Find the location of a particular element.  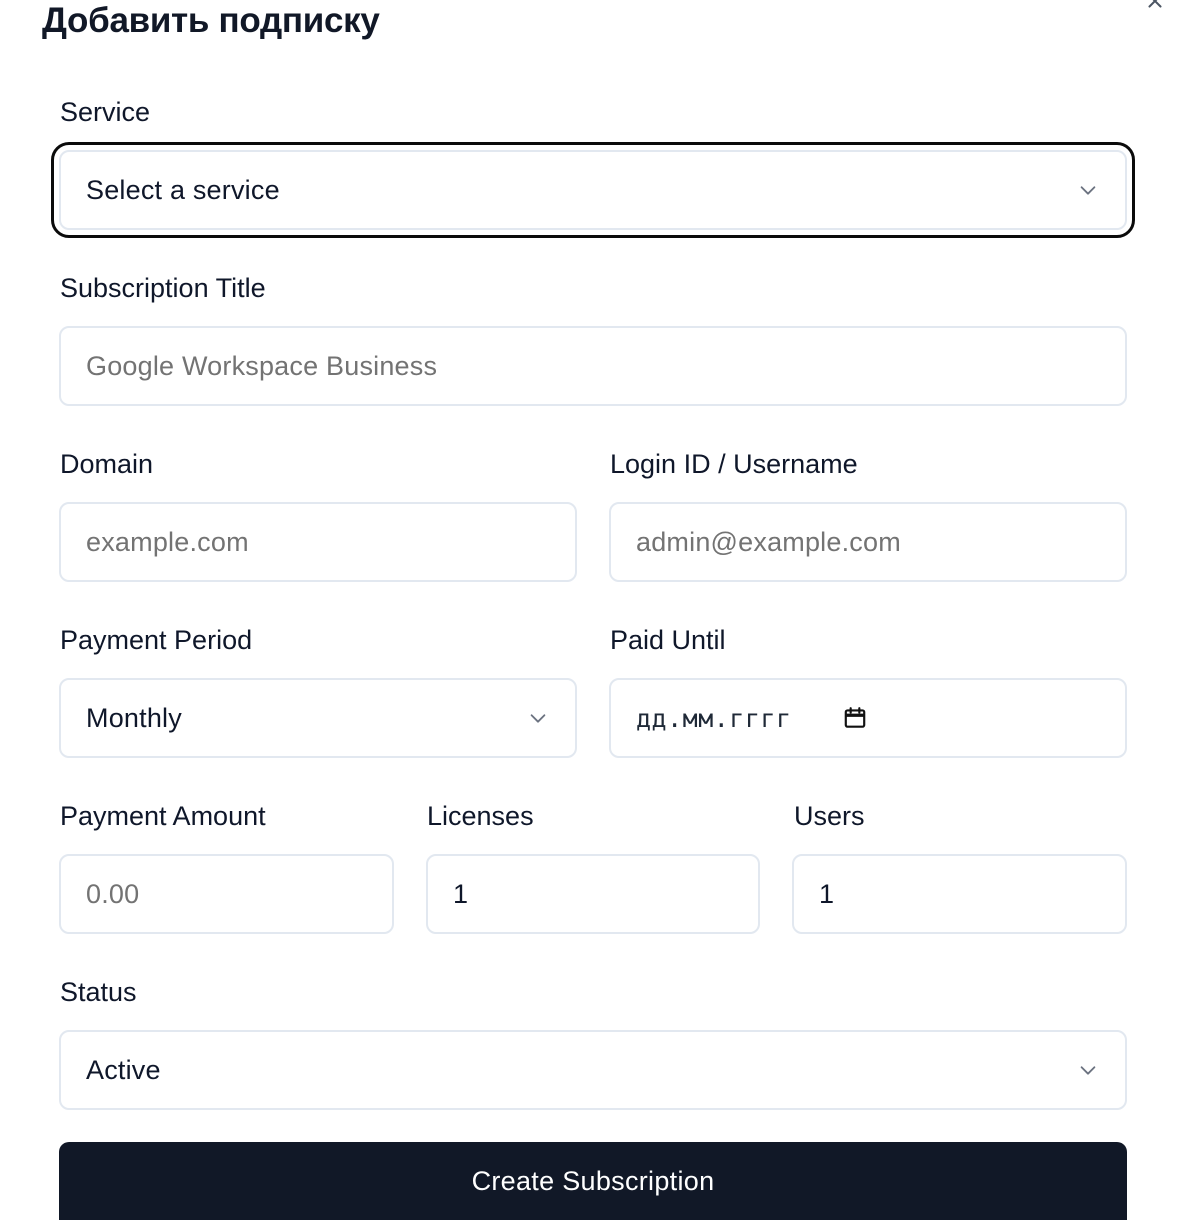

domain-input is located at coordinates (317, 542).